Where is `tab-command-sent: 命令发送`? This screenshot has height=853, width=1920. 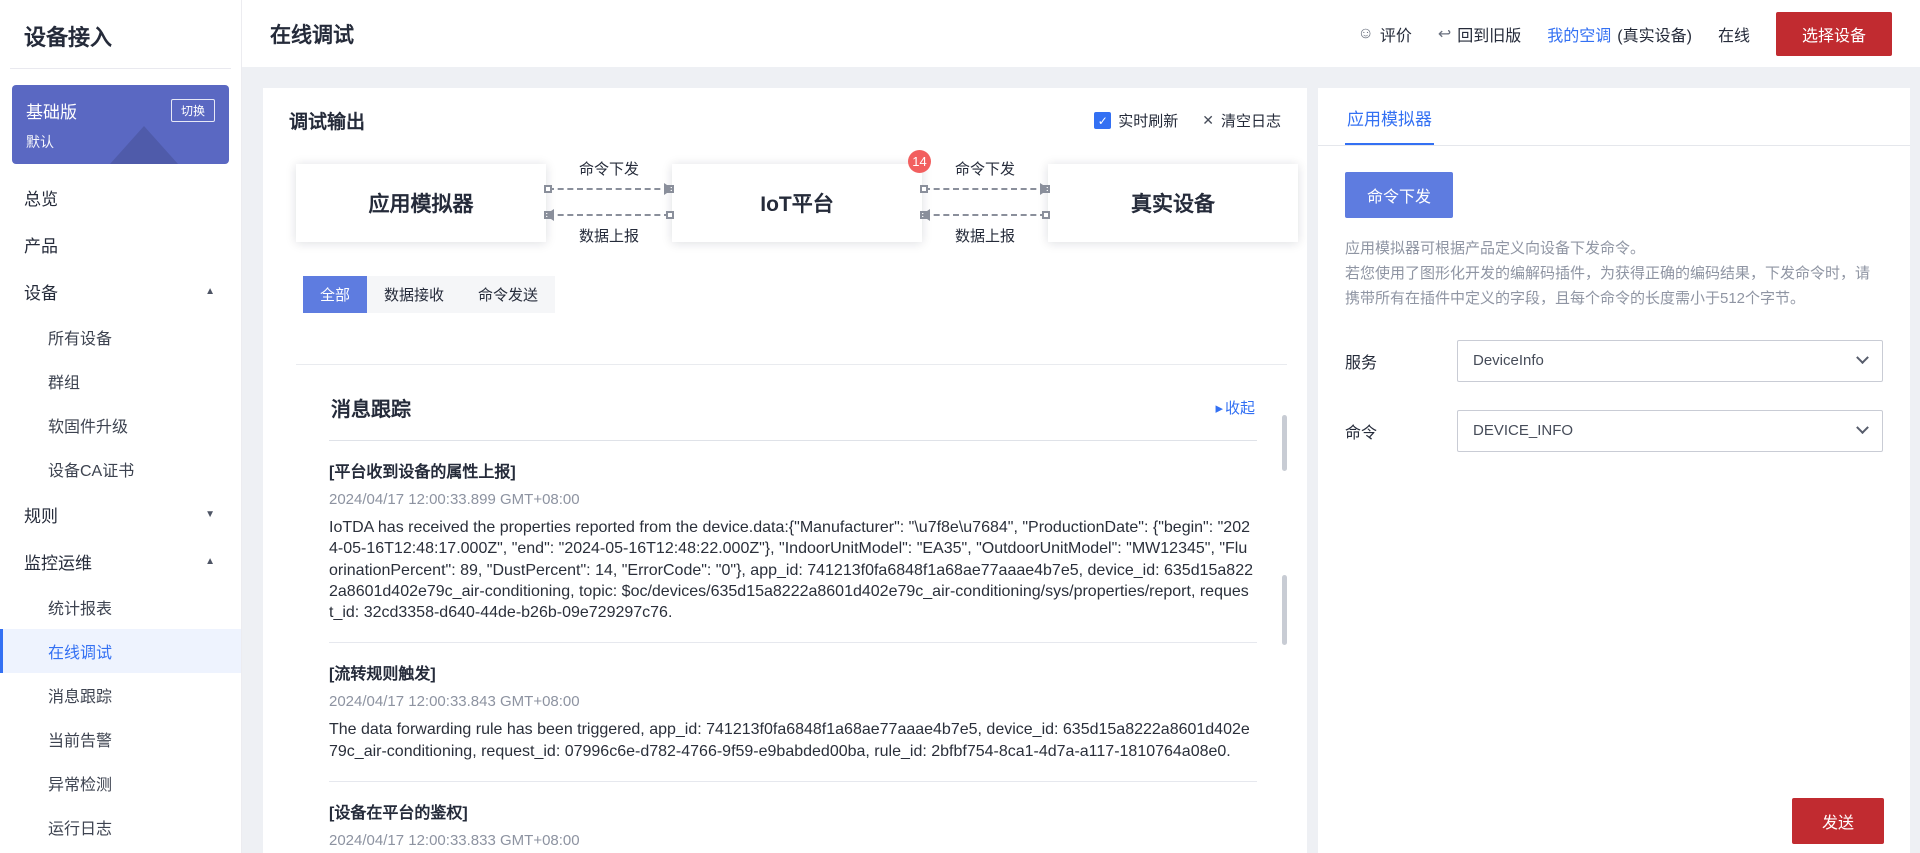 tab-command-sent: 命令发送 is located at coordinates (508, 294).